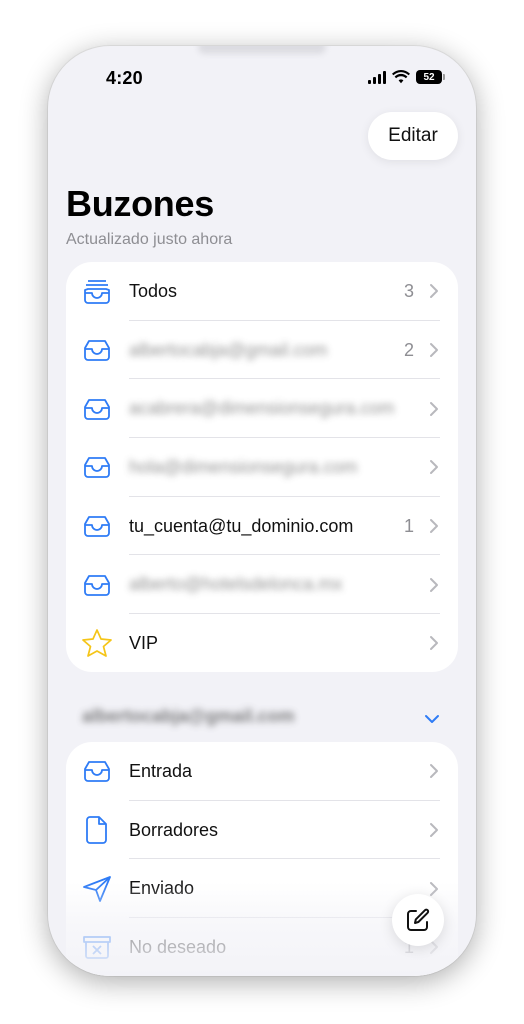 The height and width of the screenshot is (1024, 524). What do you see at coordinates (408, 349) in the screenshot?
I see `unread-count: 2` at bounding box center [408, 349].